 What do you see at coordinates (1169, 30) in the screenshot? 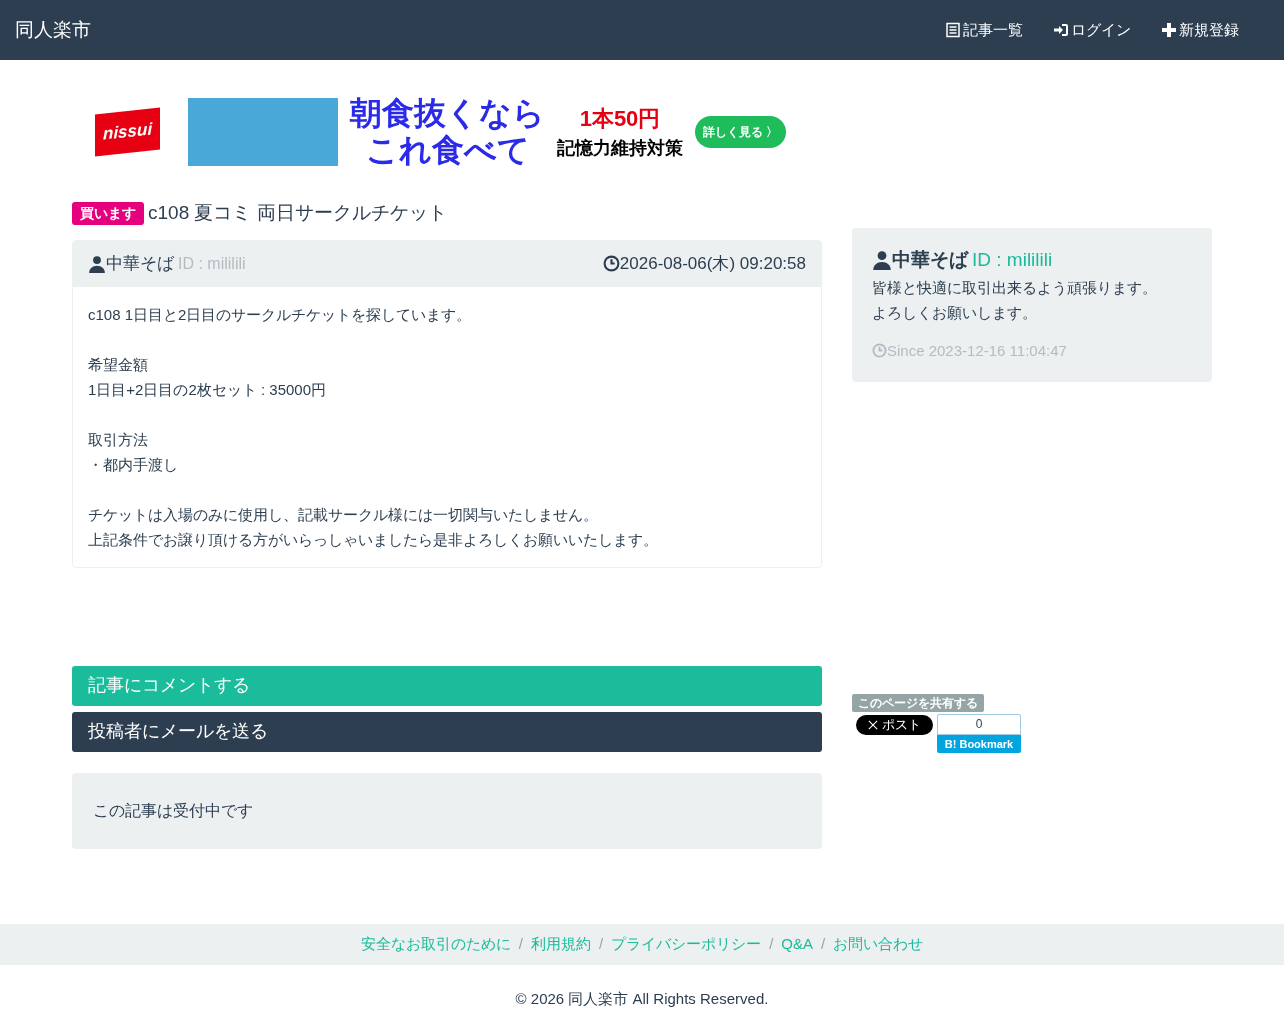
I see `plus-icon` at bounding box center [1169, 30].